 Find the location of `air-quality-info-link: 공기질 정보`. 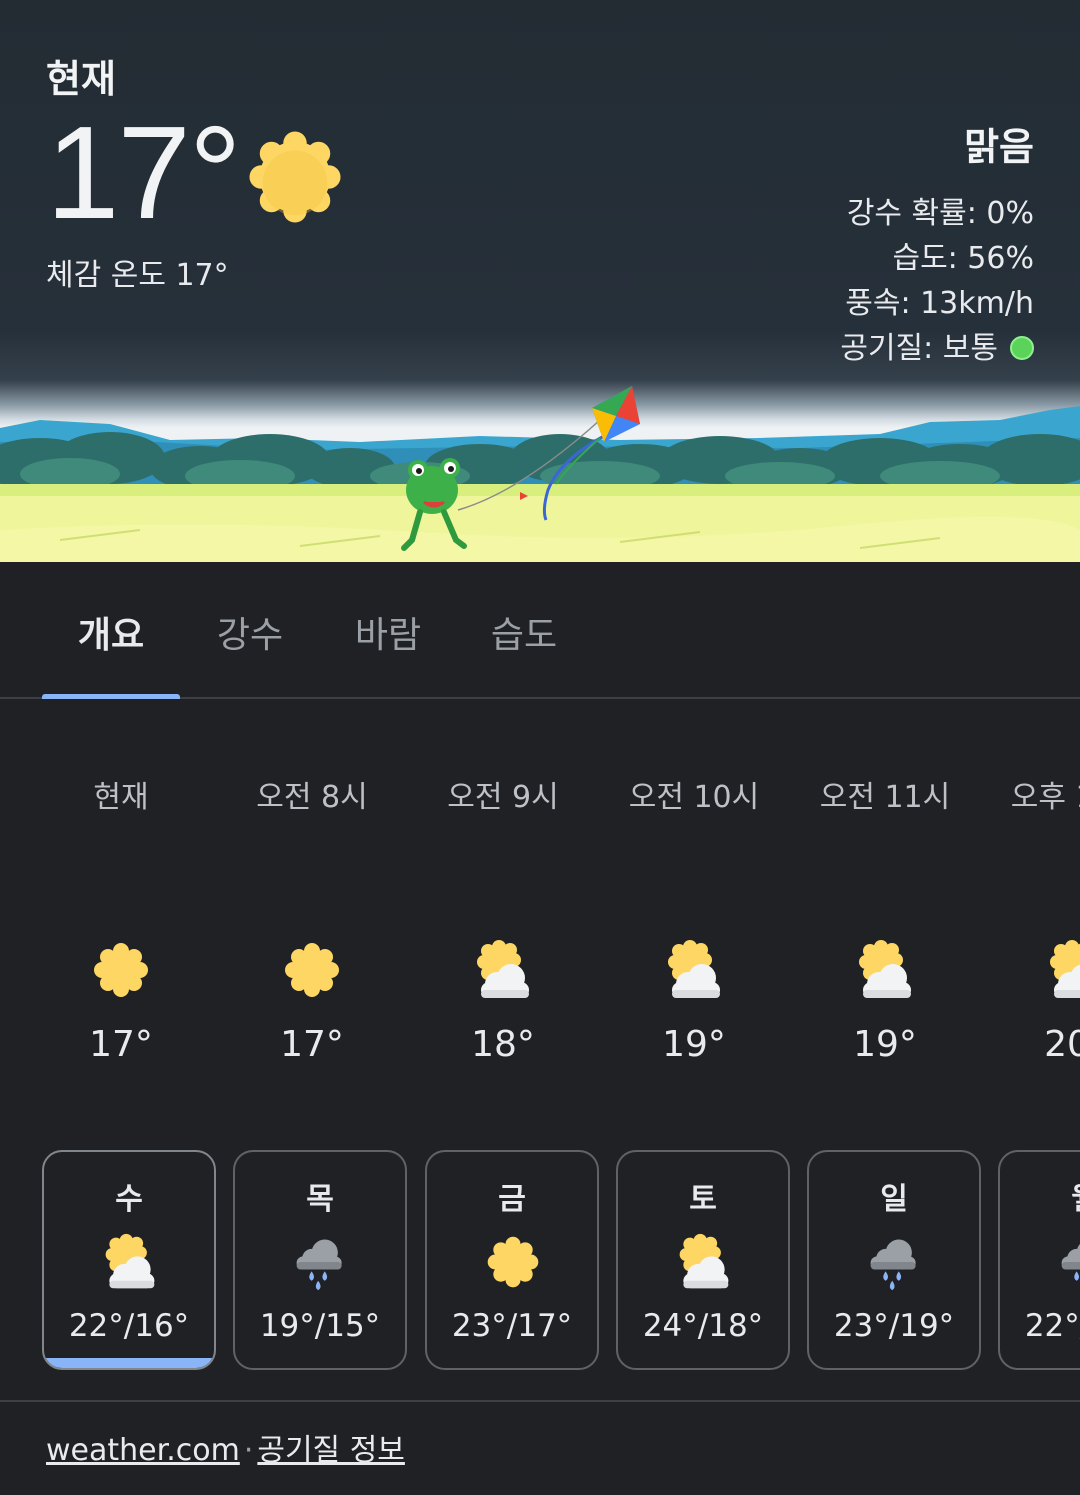

air-quality-info-link: 공기질 정보 is located at coordinates (331, 1450).